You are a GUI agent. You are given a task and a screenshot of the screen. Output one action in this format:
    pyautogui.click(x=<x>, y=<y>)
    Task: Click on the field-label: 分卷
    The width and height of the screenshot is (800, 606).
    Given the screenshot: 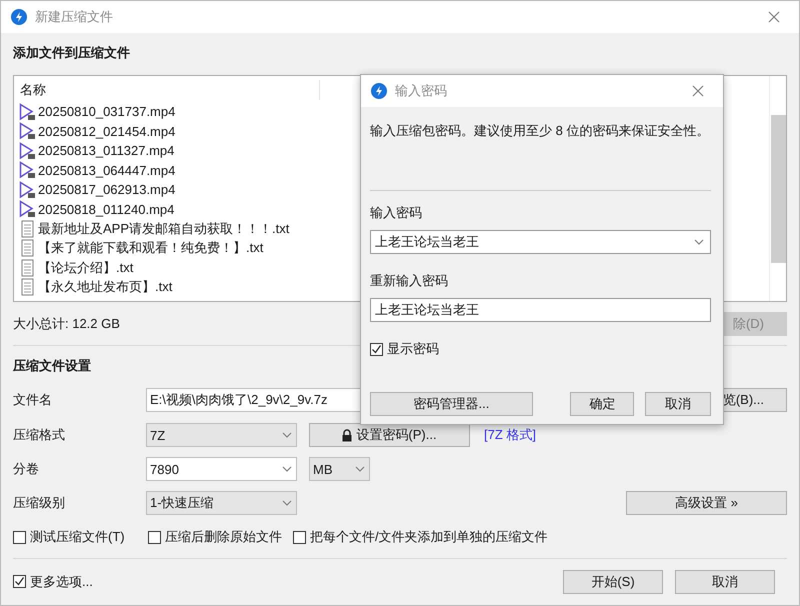 What is the action you would take?
    pyautogui.click(x=26, y=469)
    